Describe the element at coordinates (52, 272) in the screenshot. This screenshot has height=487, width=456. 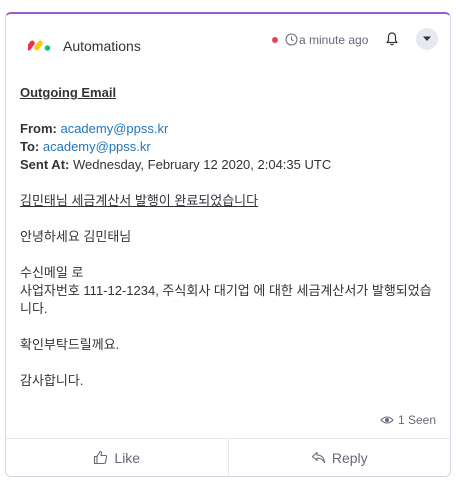
I see `email-body-line: 수신메일 로` at that location.